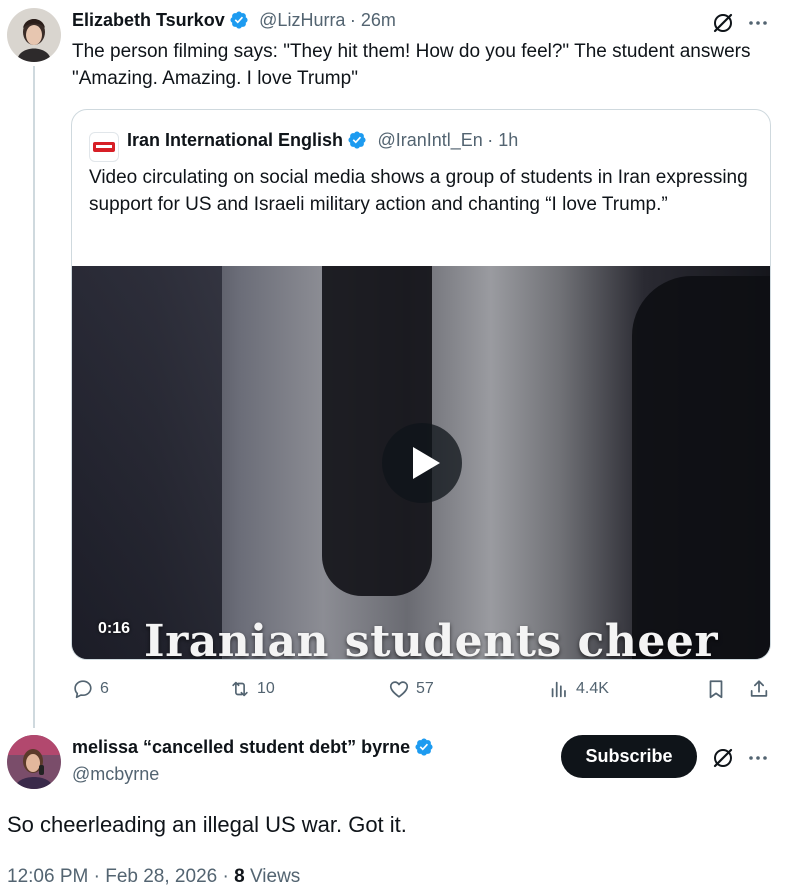  Describe the element at coordinates (411, 689) in the screenshot. I see `like-button: 57` at that location.